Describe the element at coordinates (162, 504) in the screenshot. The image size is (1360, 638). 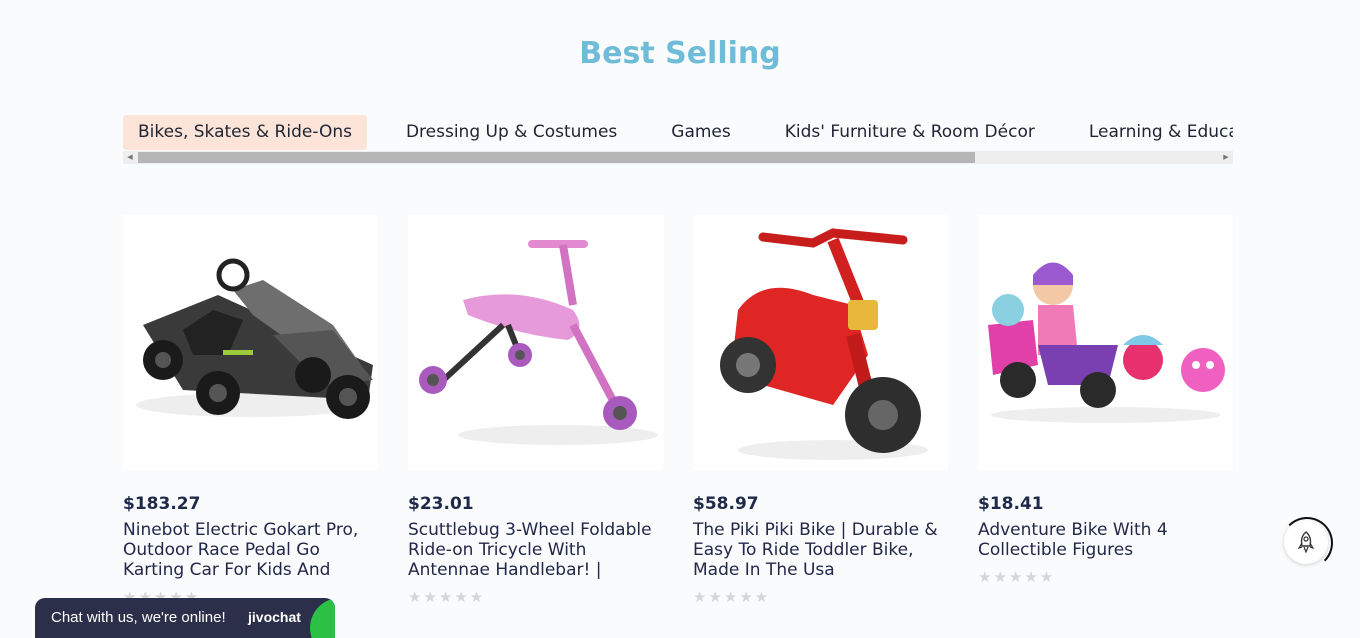
I see `product-price: $183.27` at that location.